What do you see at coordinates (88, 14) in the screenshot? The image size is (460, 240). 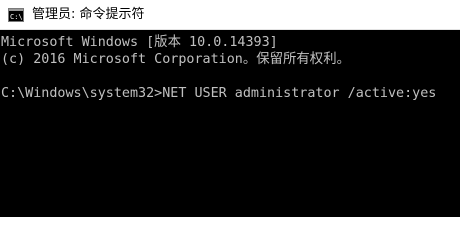 I see `window-title: 管理员: 命令提示符` at bounding box center [88, 14].